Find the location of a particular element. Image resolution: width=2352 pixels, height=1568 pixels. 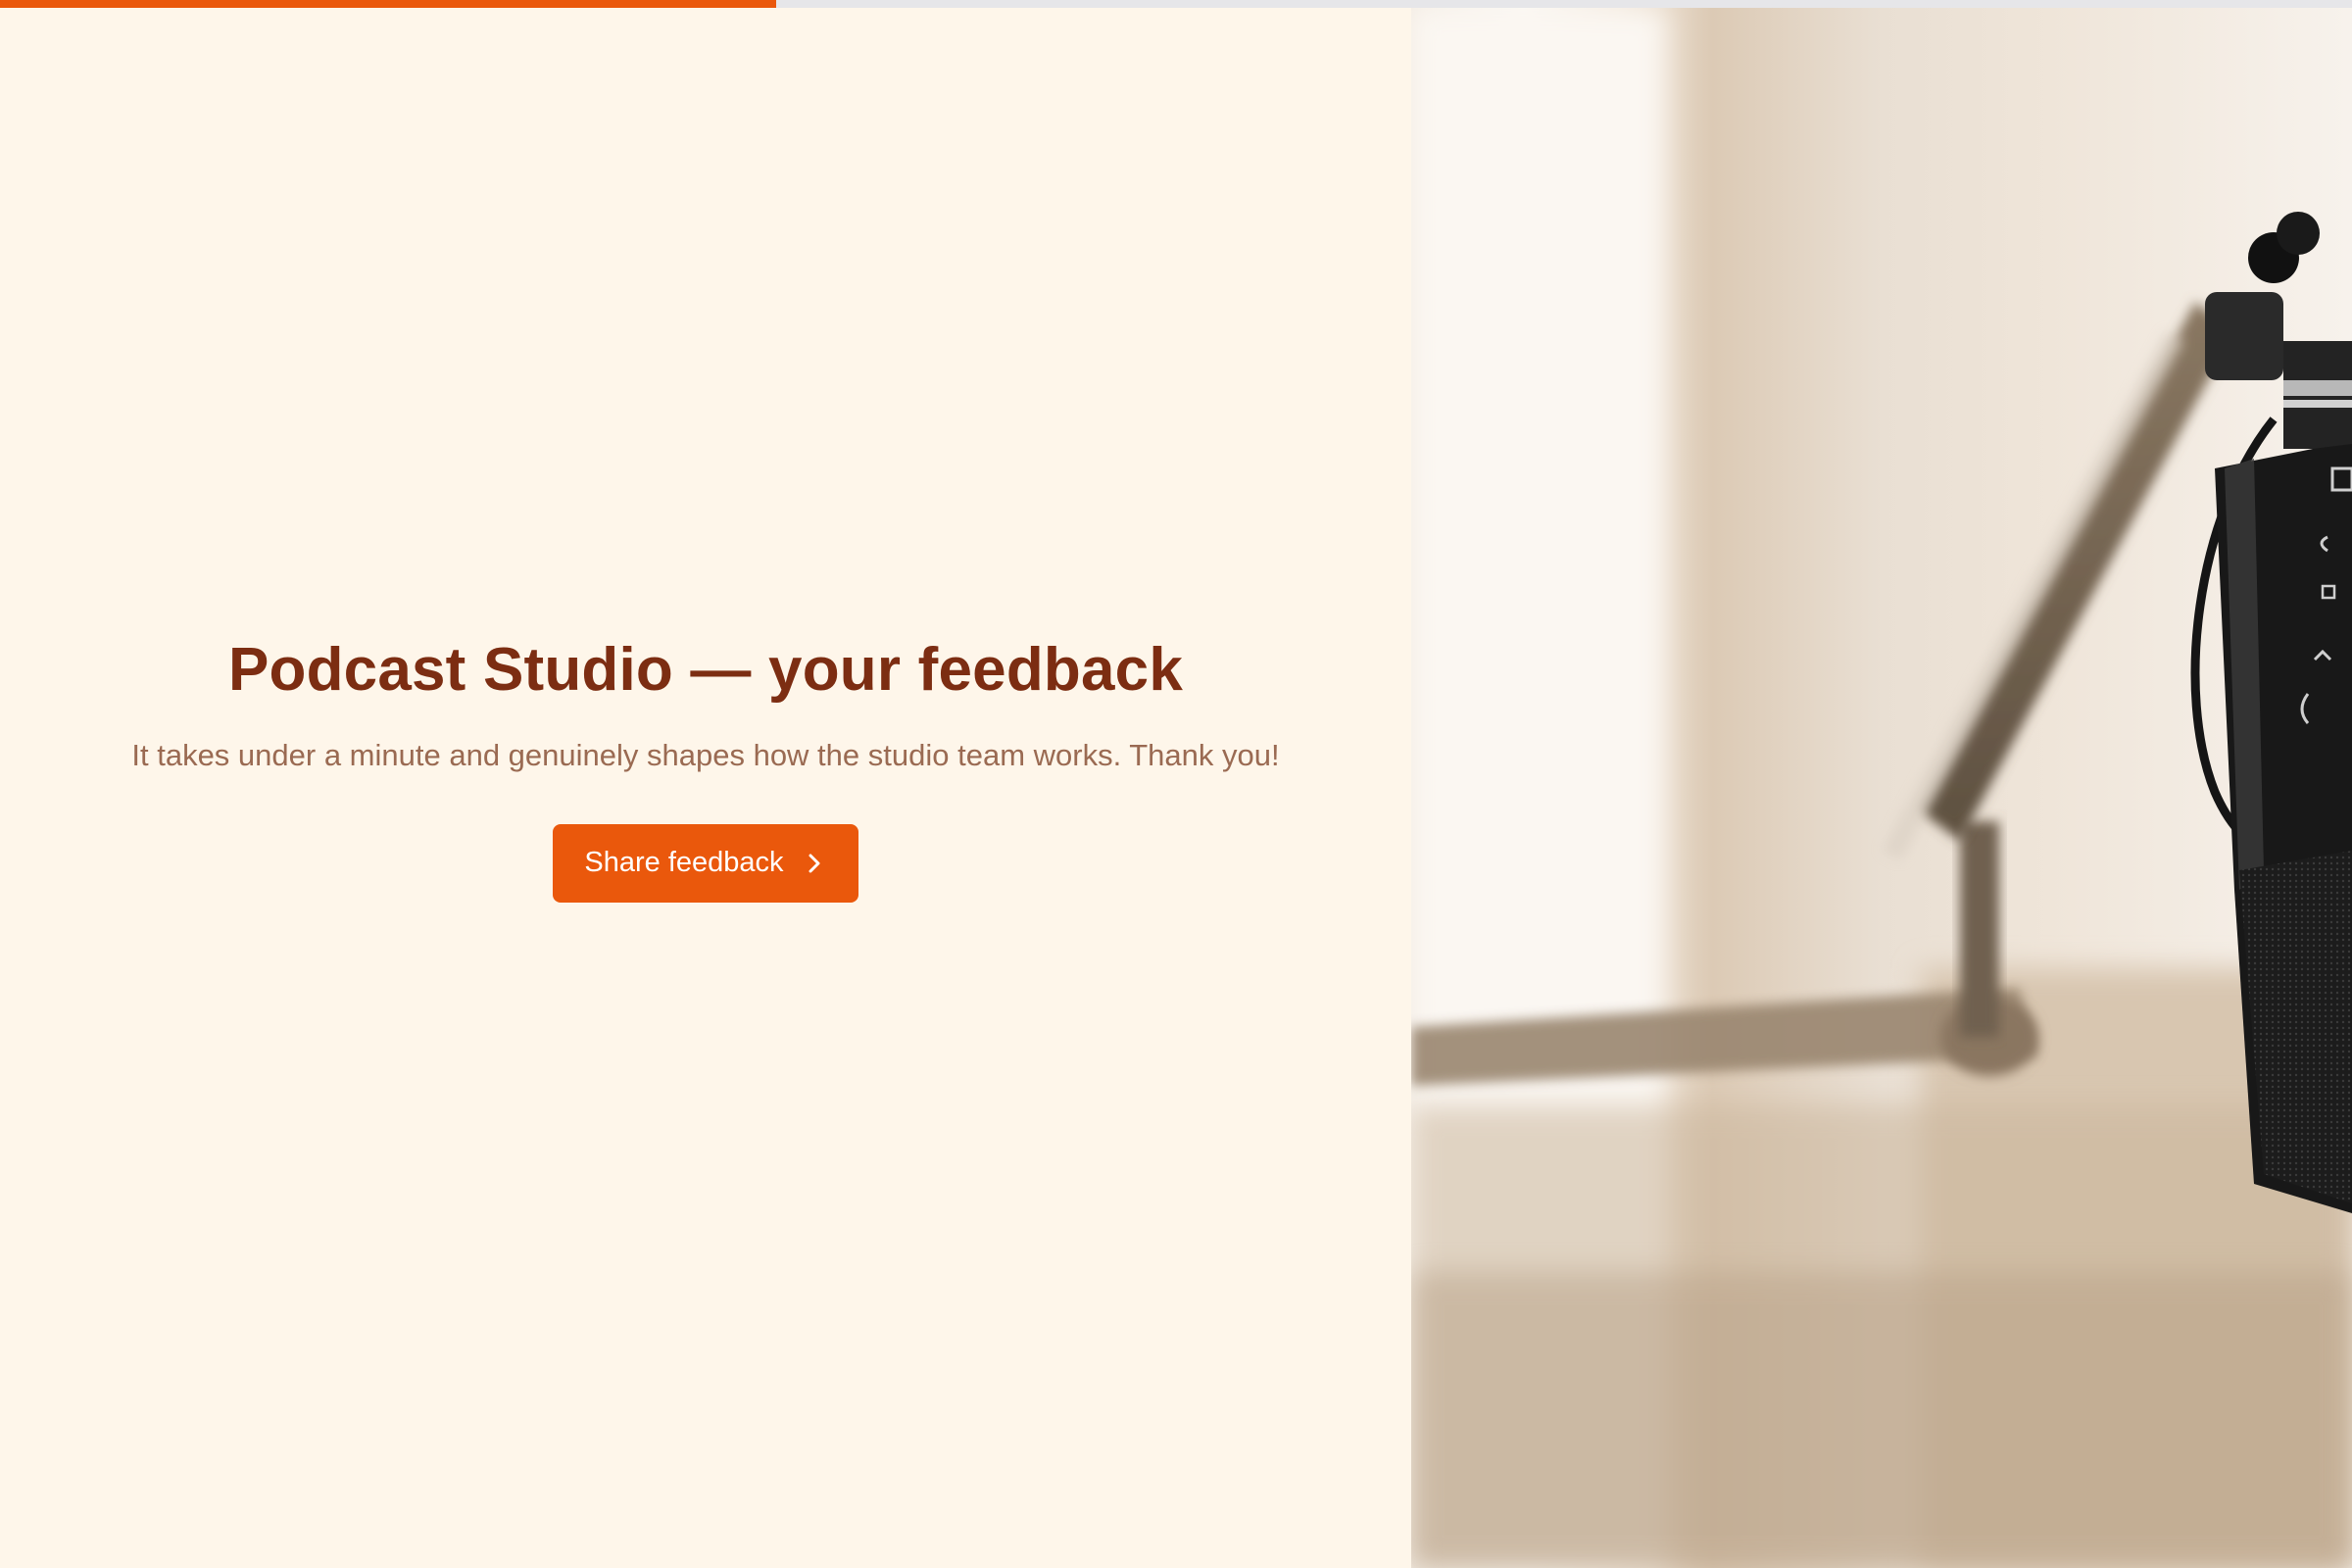

share-feedback-button: Share feedback is located at coordinates (705, 863).